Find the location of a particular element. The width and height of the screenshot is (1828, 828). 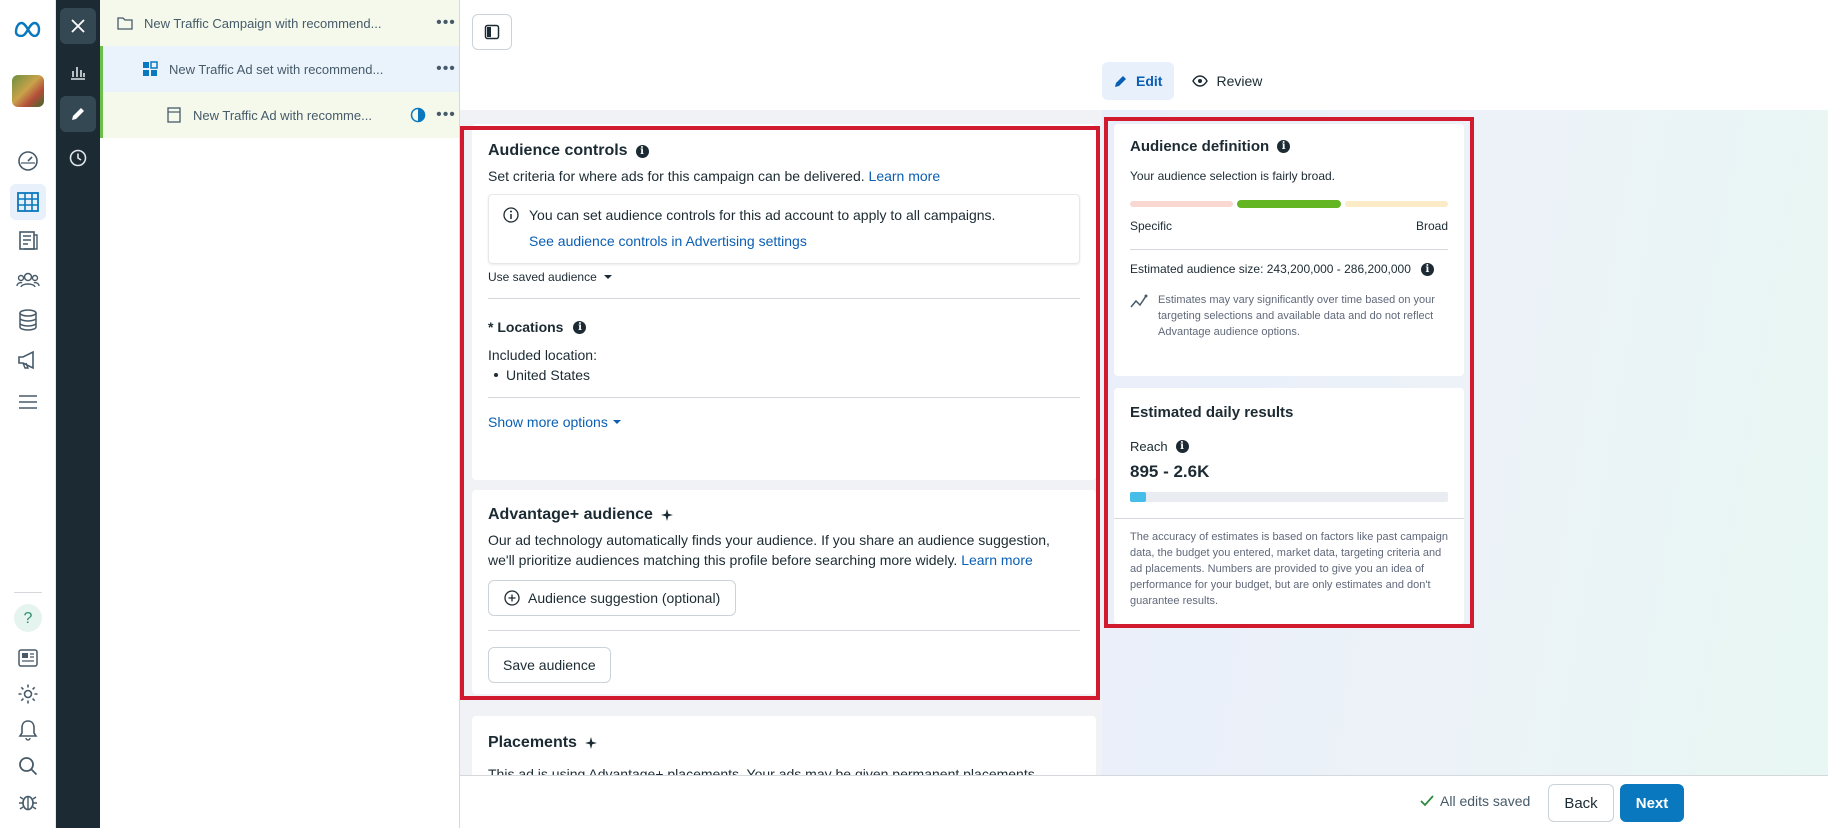

audience-definition-title: Audience definition is located at coordinates (1200, 146).